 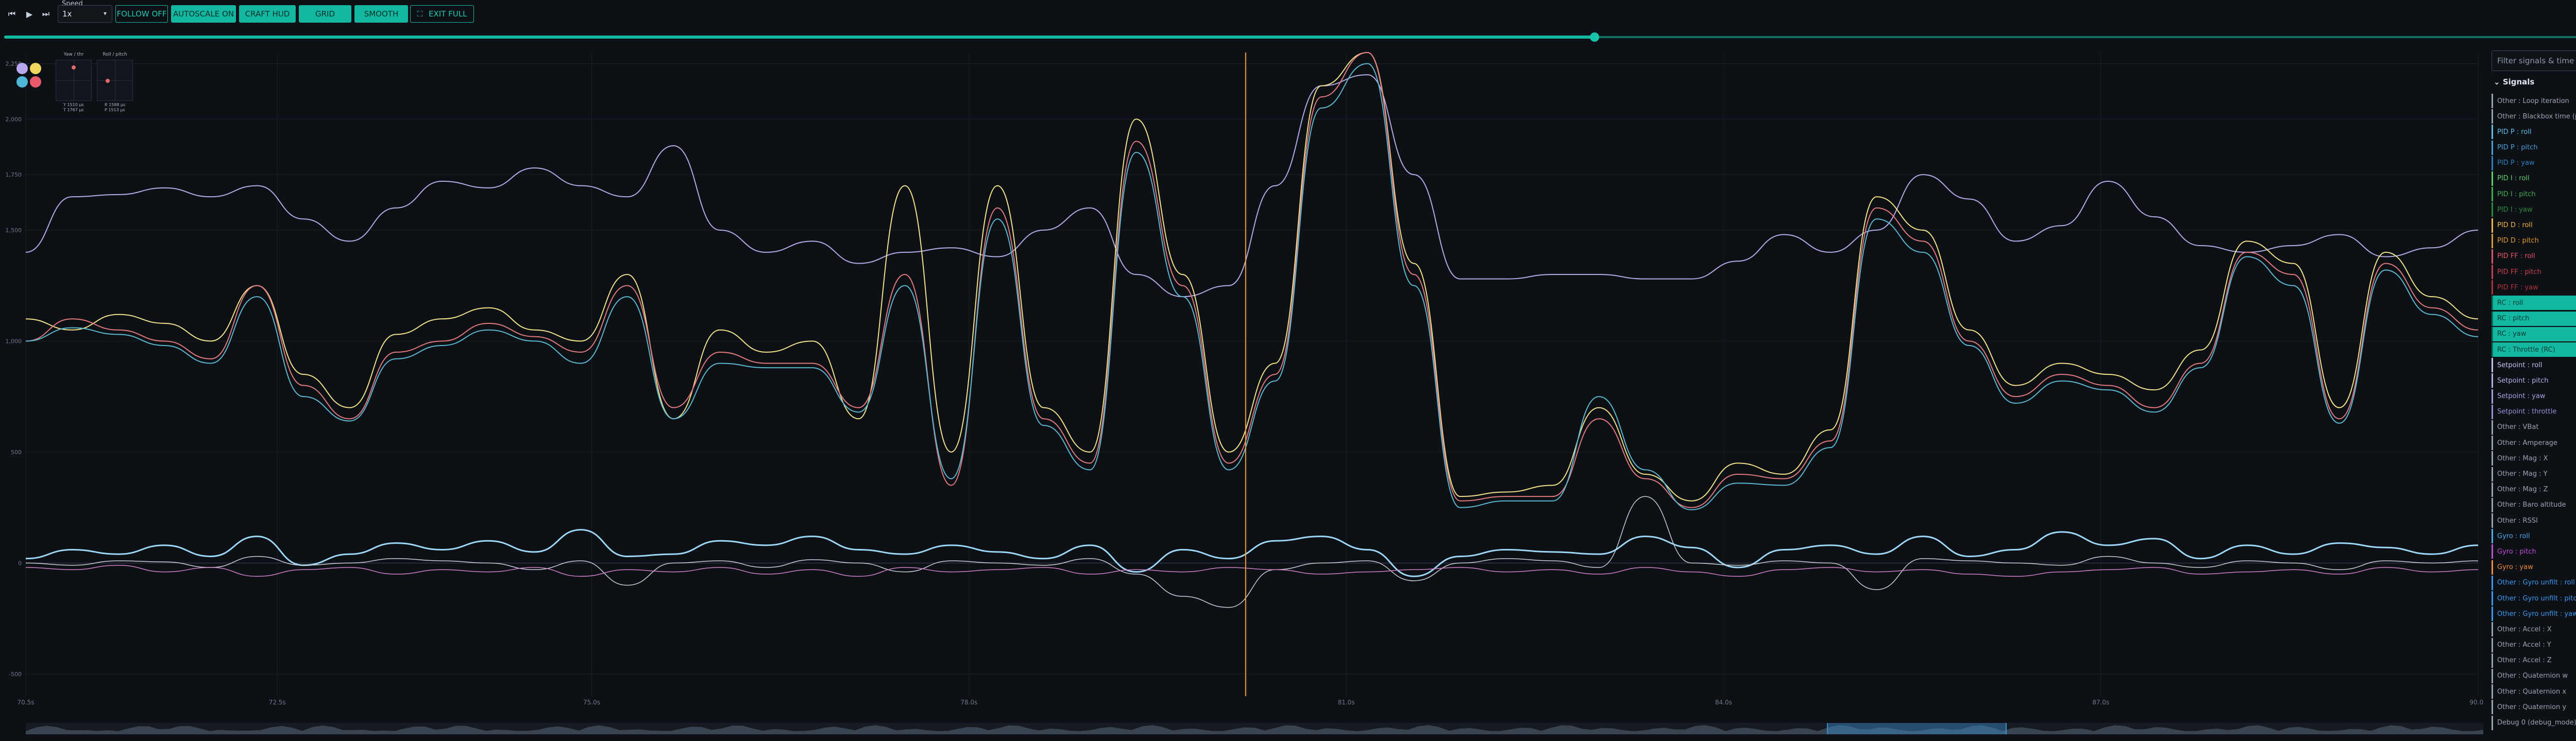 I want to click on signal-item: Other : Gyro unfilt : roll, so click(x=2534, y=582).